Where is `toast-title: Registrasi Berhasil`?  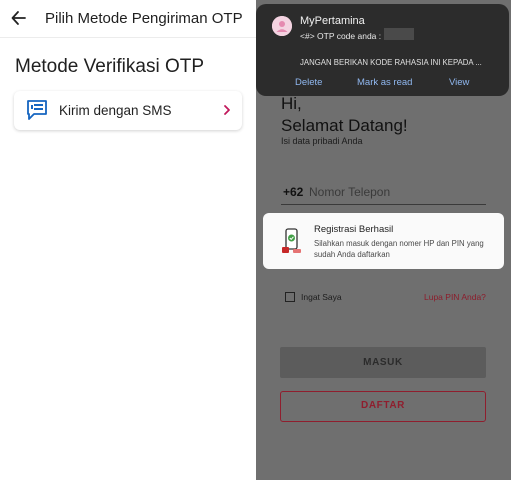
toast-title: Registrasi Berhasil is located at coordinates (354, 229).